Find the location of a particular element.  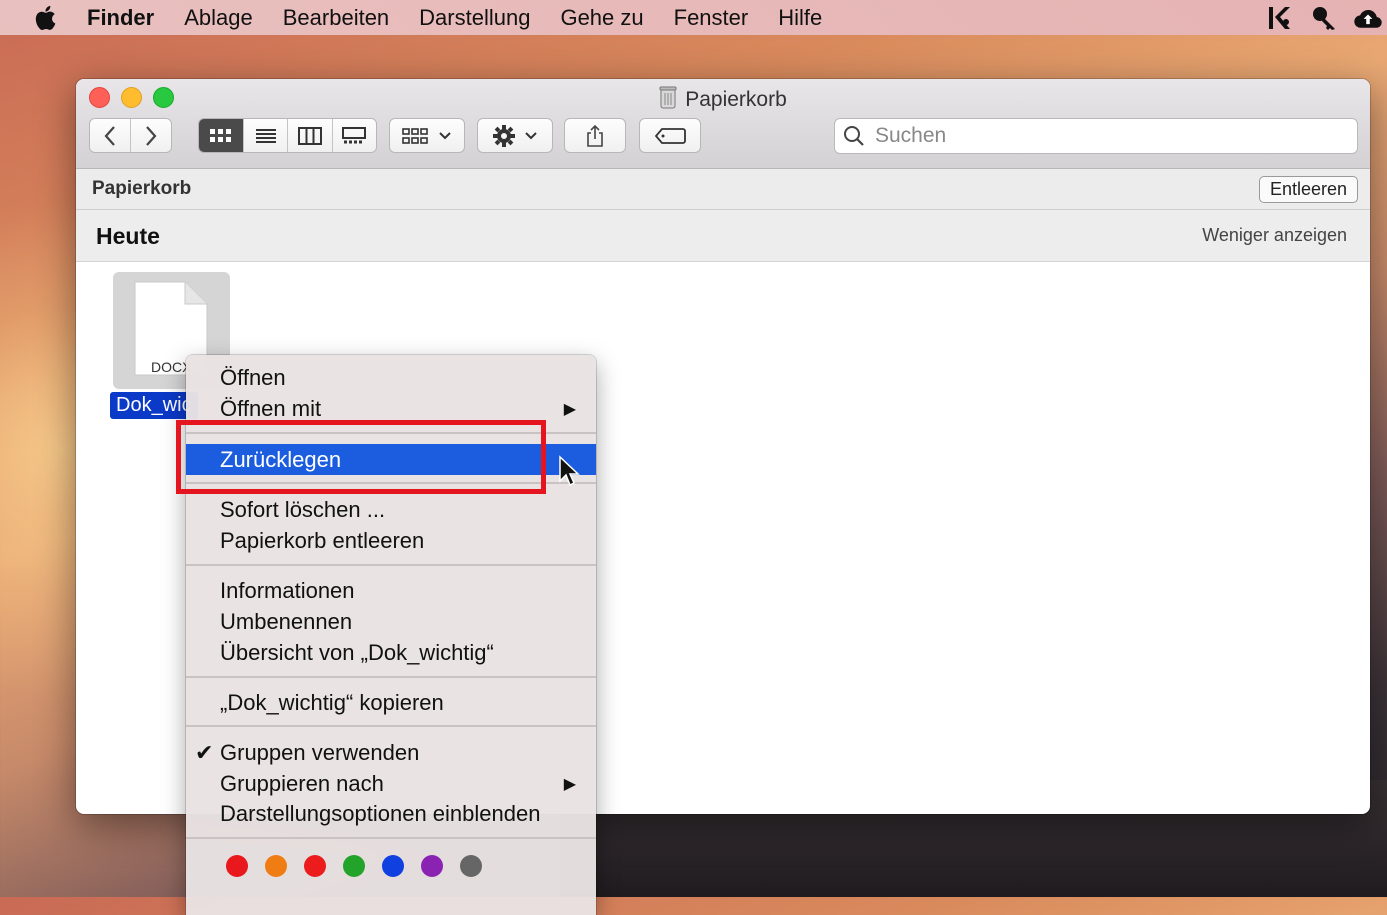

location-bar: Papierkorb Entleeren is located at coordinates (723, 189).